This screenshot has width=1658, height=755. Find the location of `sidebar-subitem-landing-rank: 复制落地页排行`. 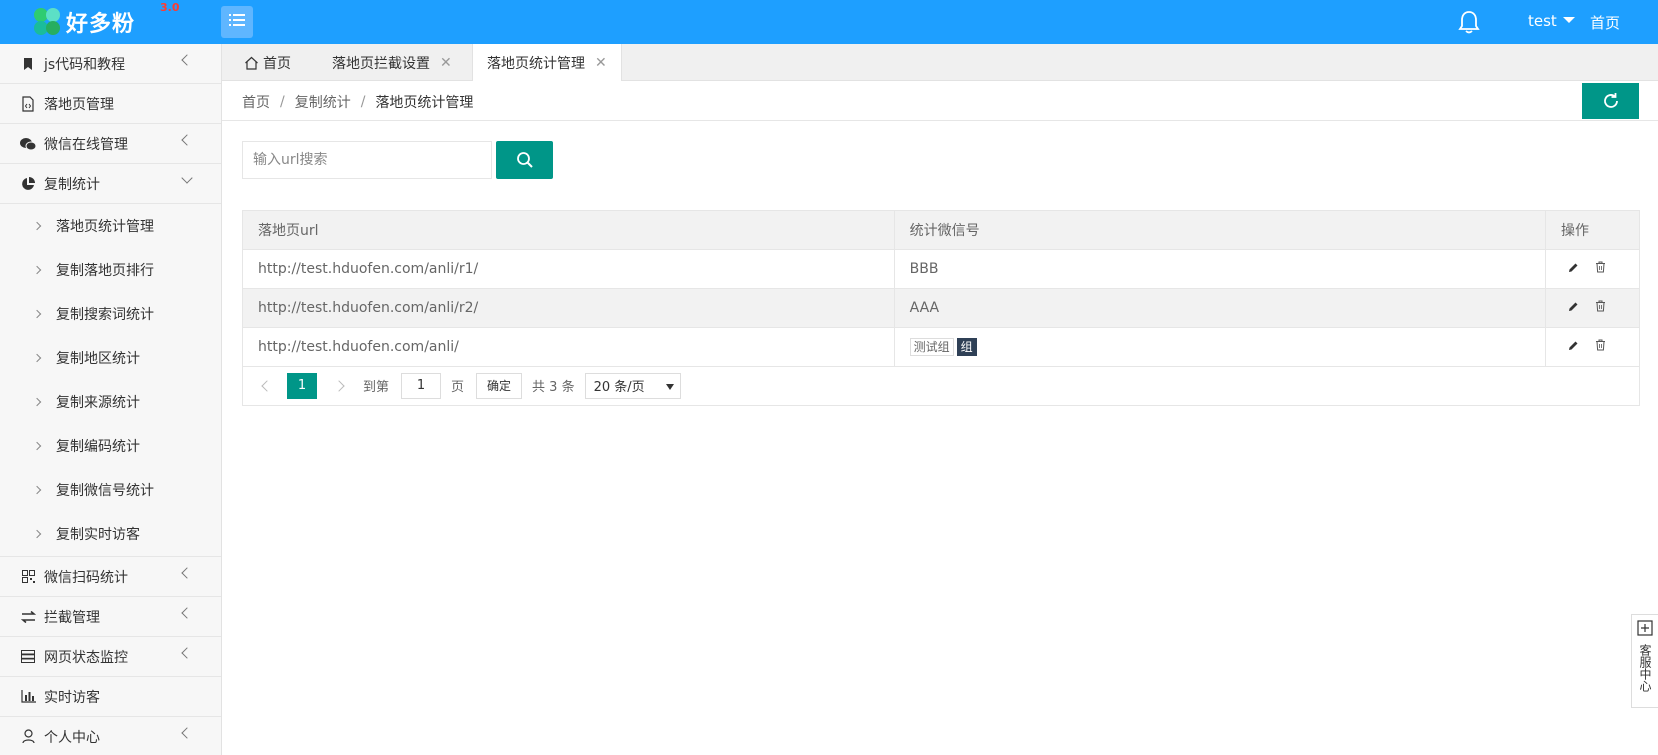

sidebar-subitem-landing-rank: 复制落地页排行 is located at coordinates (110, 270).